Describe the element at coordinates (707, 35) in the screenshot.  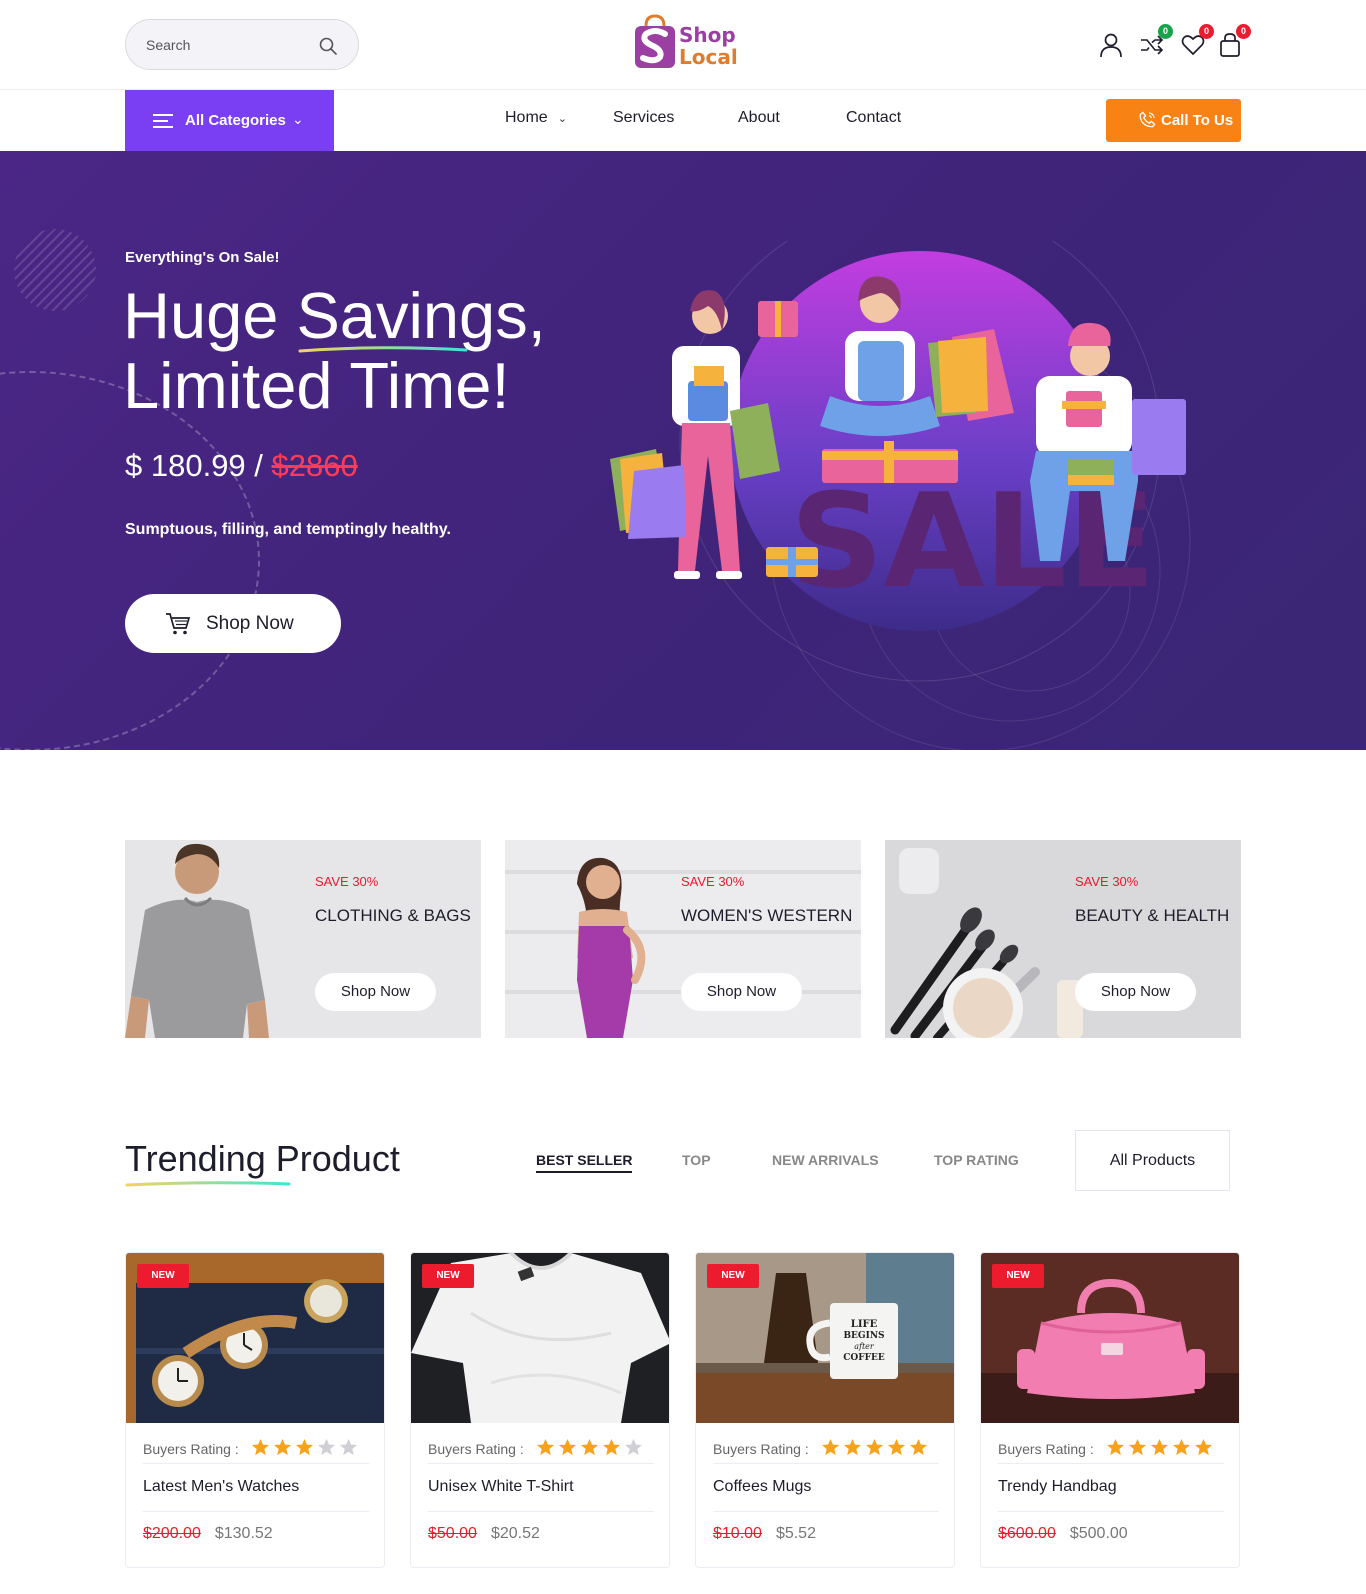
I see `logo-text-line1: Shop` at that location.